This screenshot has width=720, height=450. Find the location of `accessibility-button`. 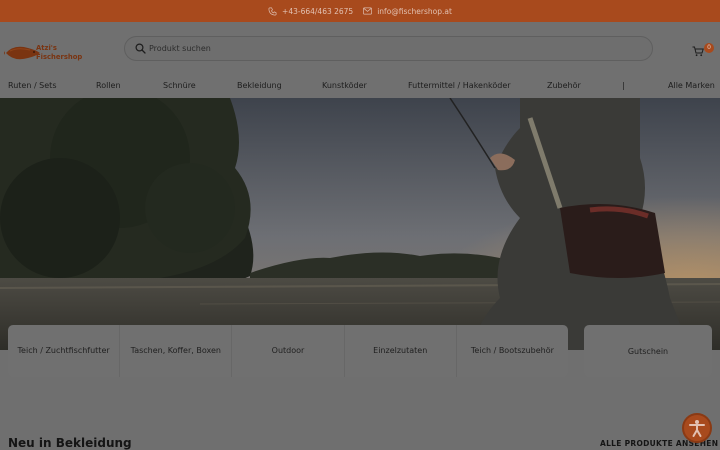

accessibility-button is located at coordinates (697, 428).